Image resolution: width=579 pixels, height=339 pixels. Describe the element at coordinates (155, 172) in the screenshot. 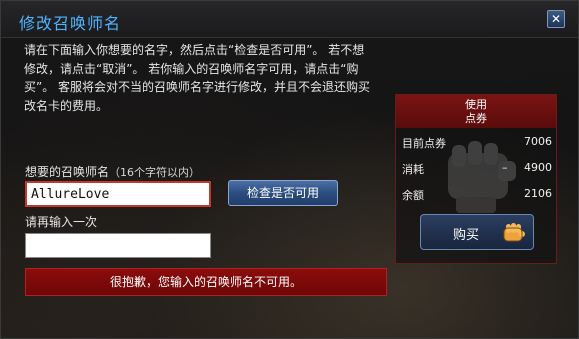

I see `name-length-hint: （16个字符以内）` at that location.